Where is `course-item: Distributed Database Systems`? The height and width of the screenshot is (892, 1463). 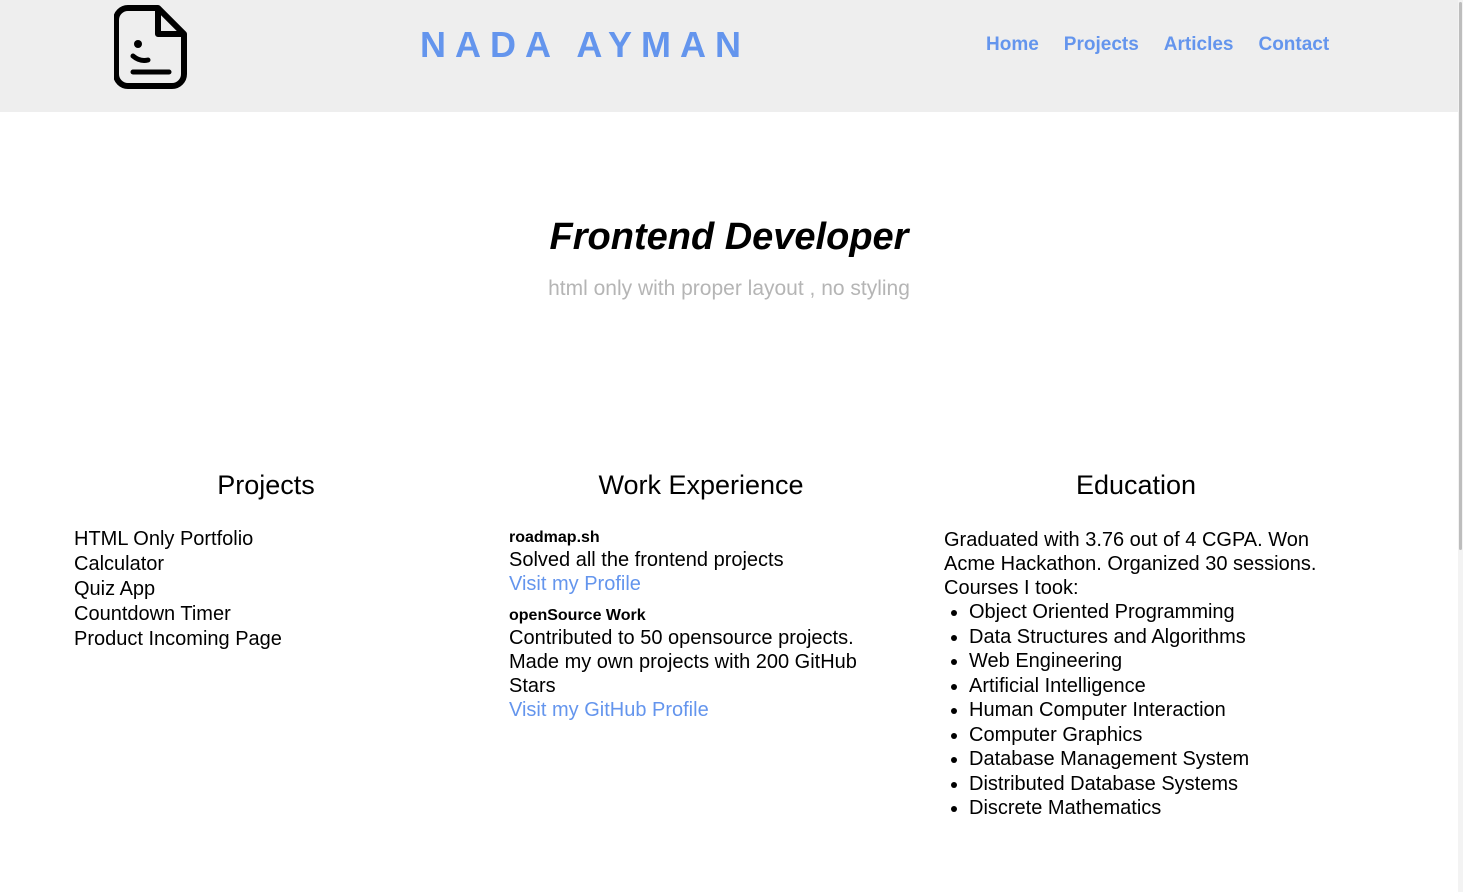 course-item: Distributed Database Systems is located at coordinates (1156, 784).